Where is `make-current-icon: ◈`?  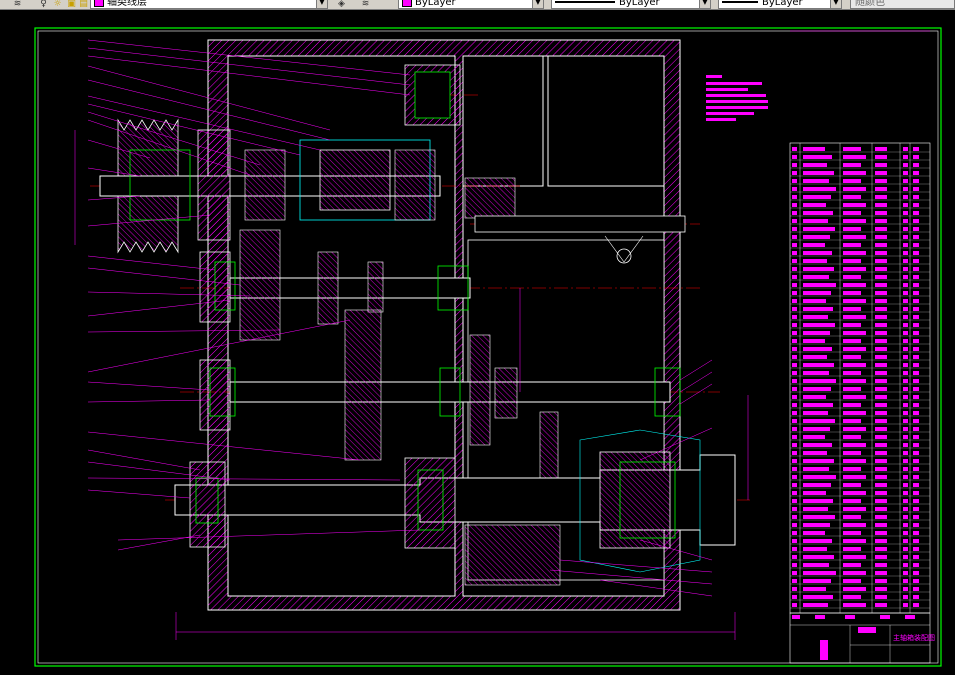
make-current-icon: ◈ is located at coordinates (341, 4).